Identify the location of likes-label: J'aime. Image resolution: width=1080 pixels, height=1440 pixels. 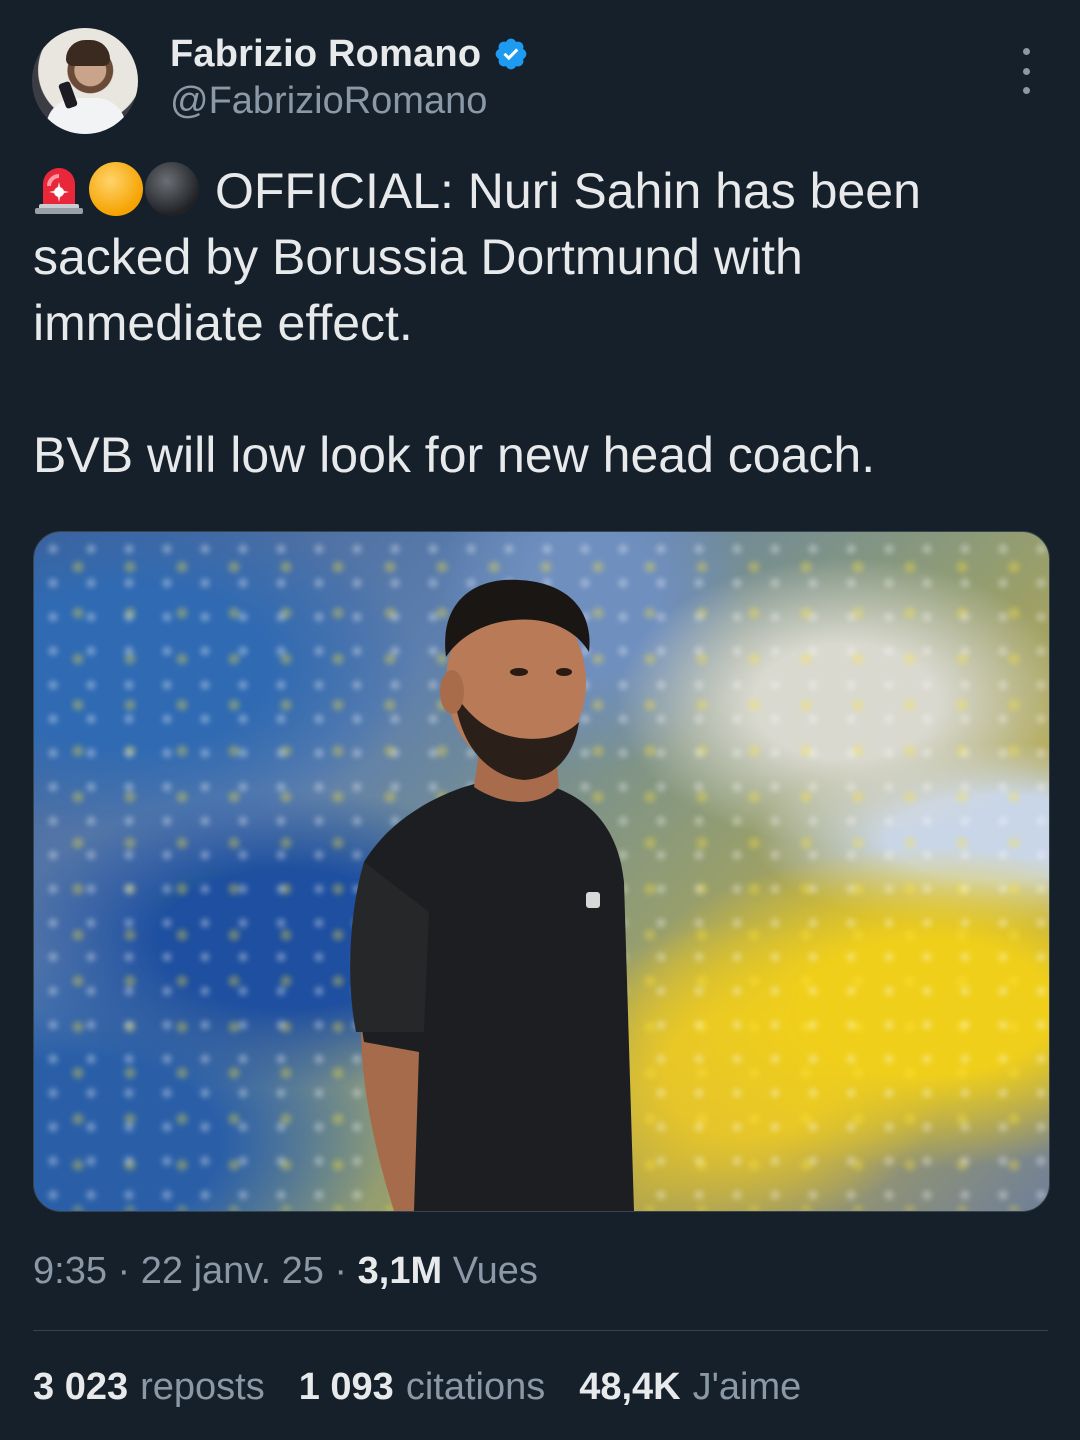
(747, 1387).